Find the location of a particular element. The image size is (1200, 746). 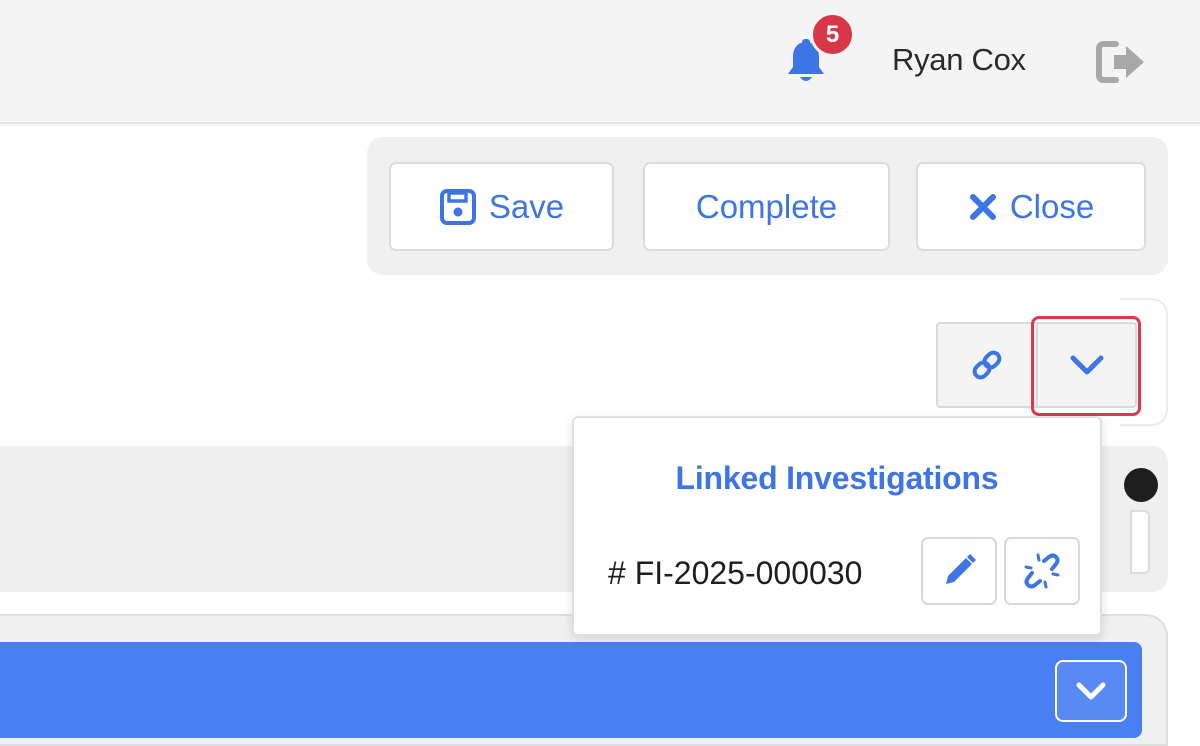

expand-linked-button is located at coordinates (1086, 365).